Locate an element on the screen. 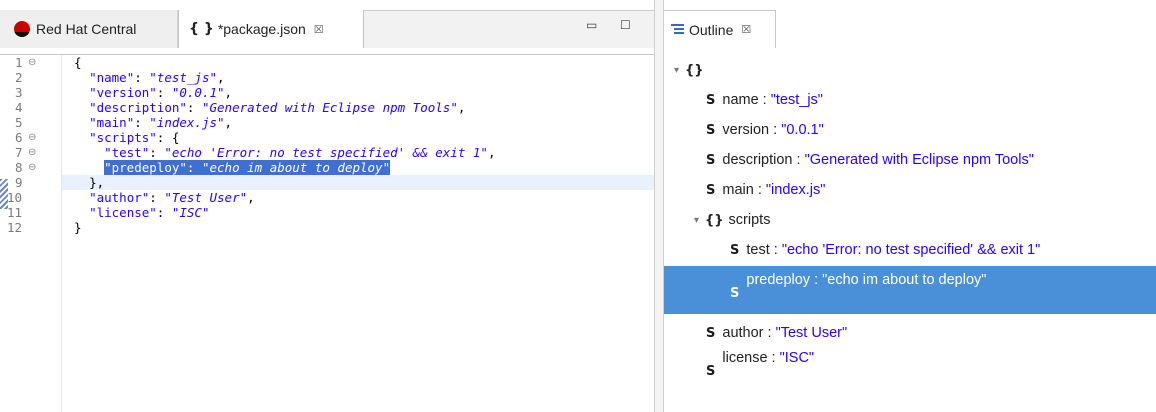 This screenshot has width=1156, height=412. code-line: "author": "Test User", is located at coordinates (164, 197).